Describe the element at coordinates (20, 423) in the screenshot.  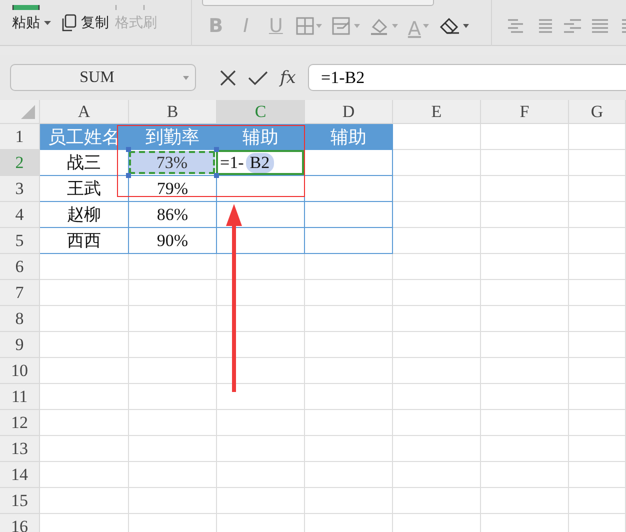
I see `row-header: 12` at that location.